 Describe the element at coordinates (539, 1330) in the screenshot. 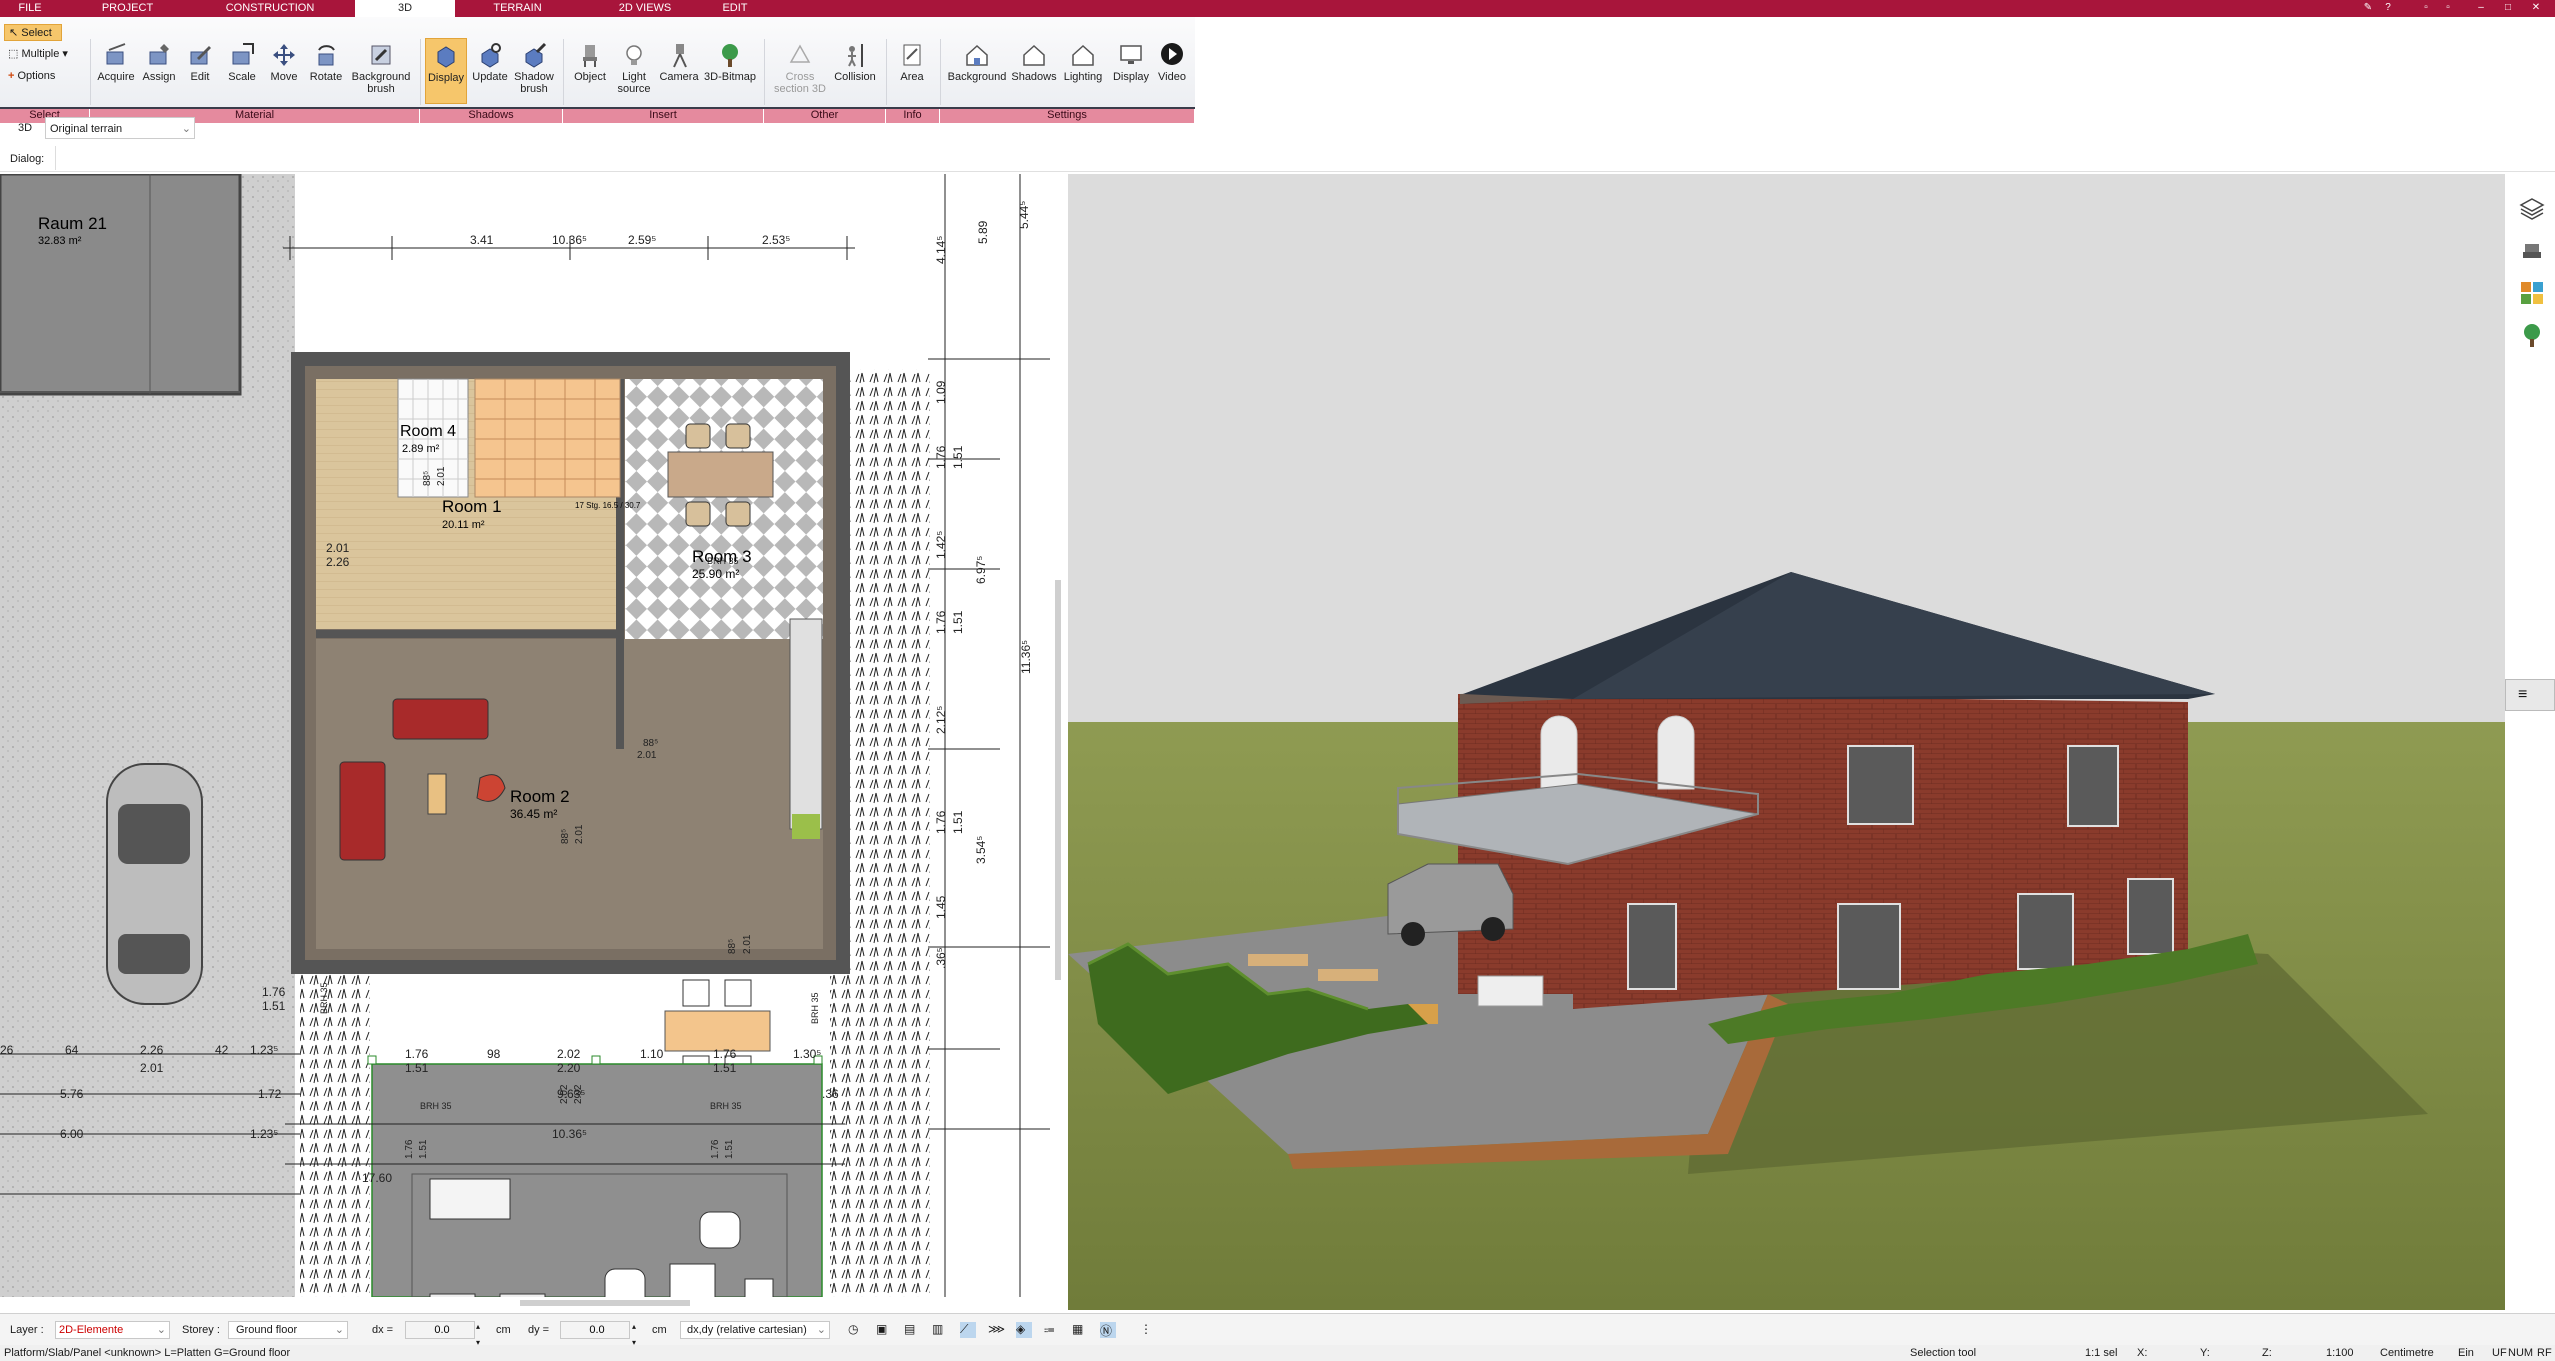

I see `dy-label: dy =` at that location.